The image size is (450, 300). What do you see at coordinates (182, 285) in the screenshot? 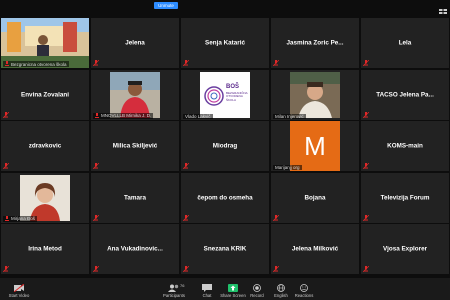
I see `participants-count: 76` at bounding box center [182, 285].